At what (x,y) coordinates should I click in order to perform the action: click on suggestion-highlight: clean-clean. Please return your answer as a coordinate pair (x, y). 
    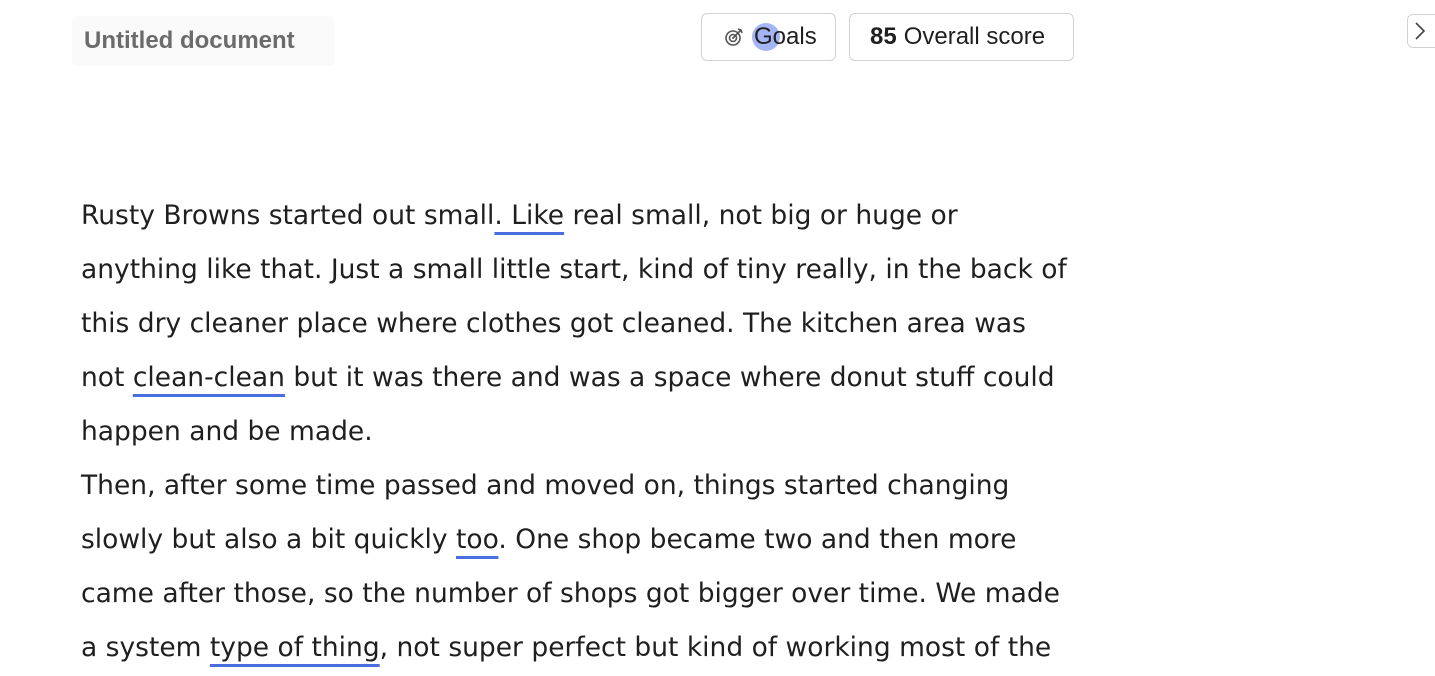
    Looking at the image, I should click on (209, 377).